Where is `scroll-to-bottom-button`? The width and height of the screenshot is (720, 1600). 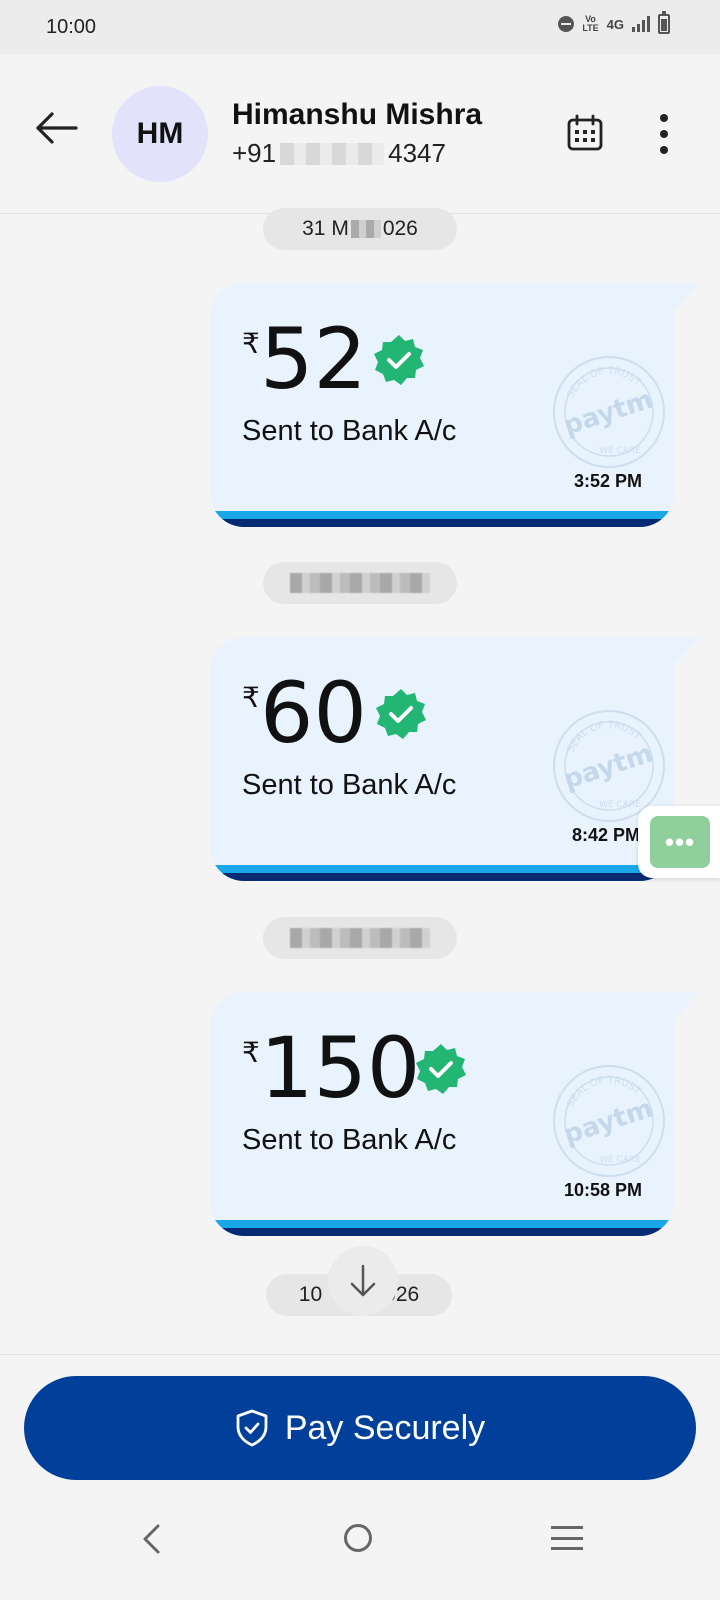 scroll-to-bottom-button is located at coordinates (363, 1281).